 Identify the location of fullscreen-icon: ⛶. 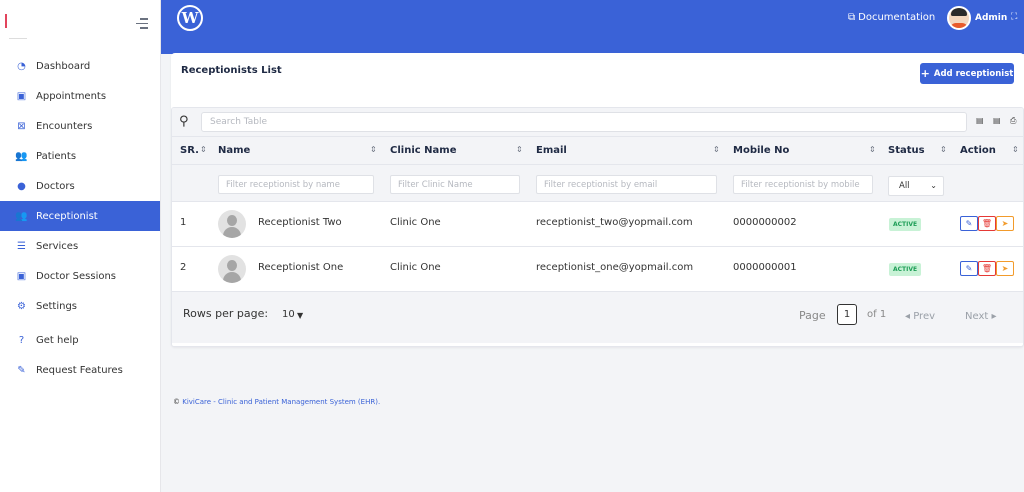
(1014, 17).